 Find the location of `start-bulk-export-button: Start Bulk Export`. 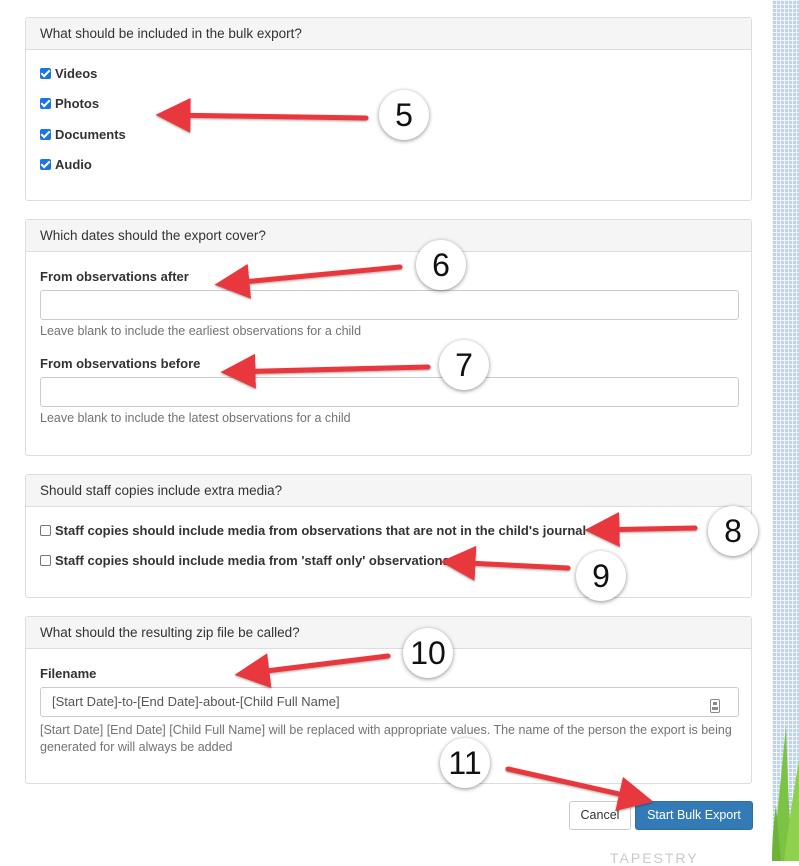

start-bulk-export-button: Start Bulk Export is located at coordinates (694, 815).